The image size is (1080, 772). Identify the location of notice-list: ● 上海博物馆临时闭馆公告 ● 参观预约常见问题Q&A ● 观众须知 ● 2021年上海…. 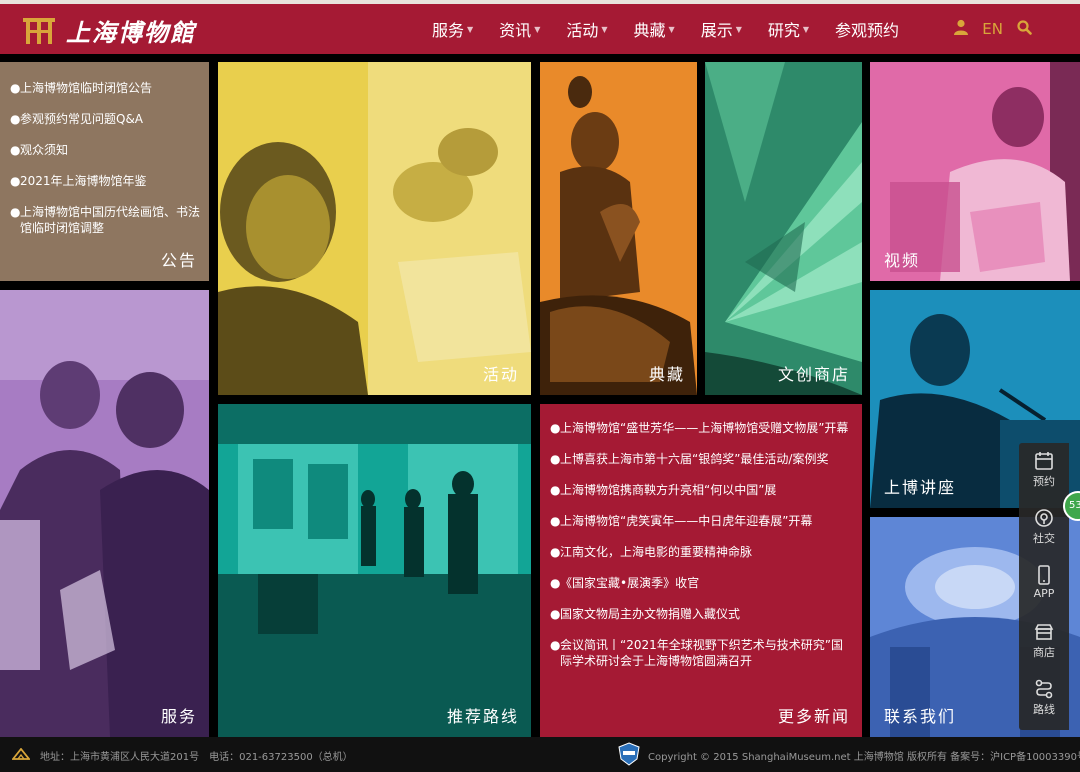
(105, 158).